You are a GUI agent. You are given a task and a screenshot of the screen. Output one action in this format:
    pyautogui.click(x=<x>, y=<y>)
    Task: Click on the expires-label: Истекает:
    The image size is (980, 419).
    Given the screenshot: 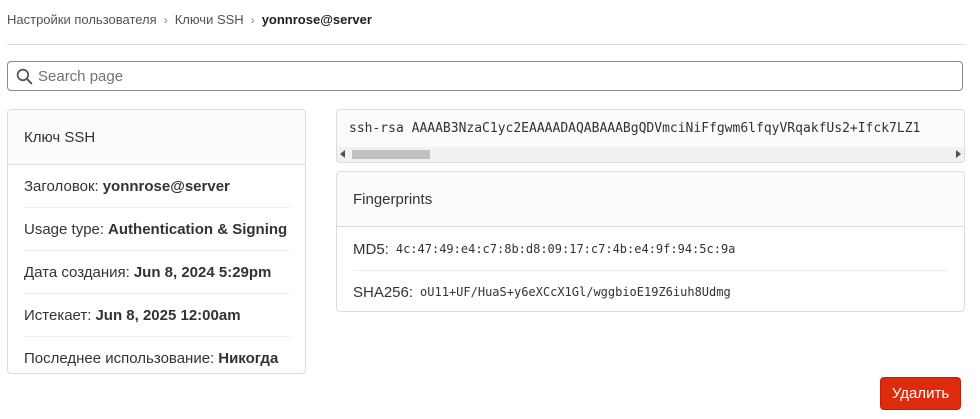 What is the action you would take?
    pyautogui.click(x=58, y=315)
    